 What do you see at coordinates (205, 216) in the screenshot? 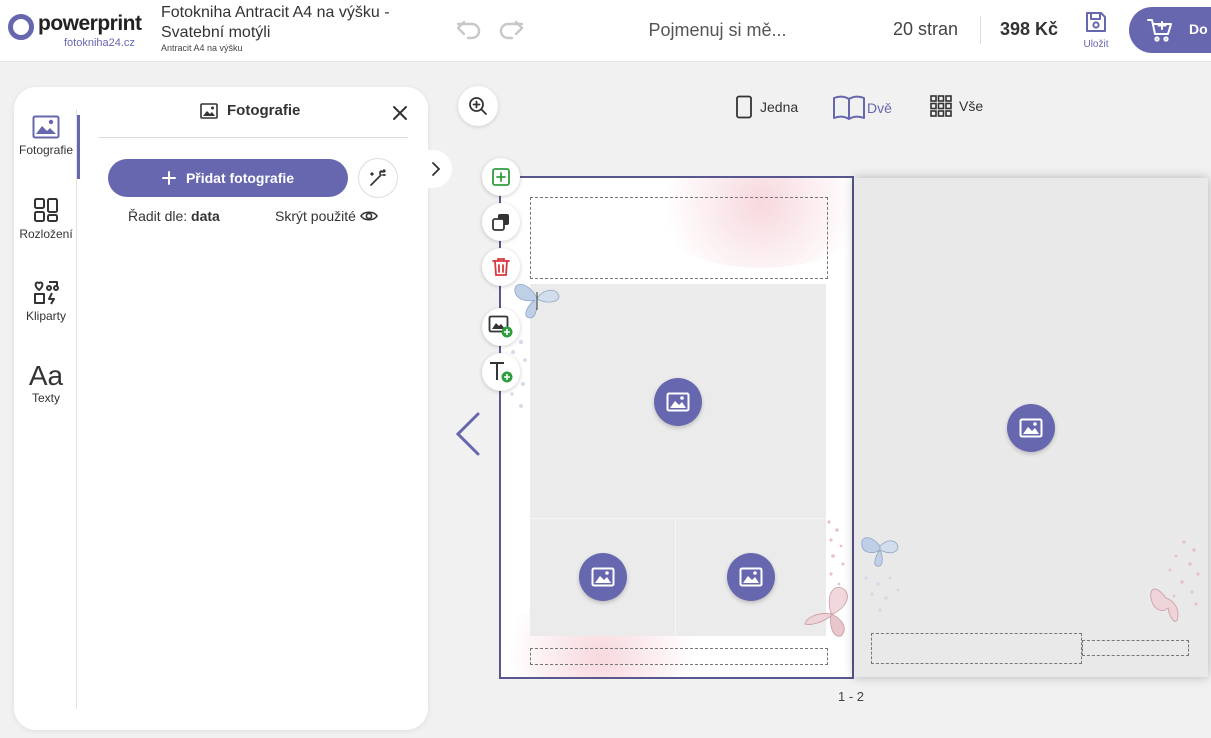
I see `sort-value: data` at bounding box center [205, 216].